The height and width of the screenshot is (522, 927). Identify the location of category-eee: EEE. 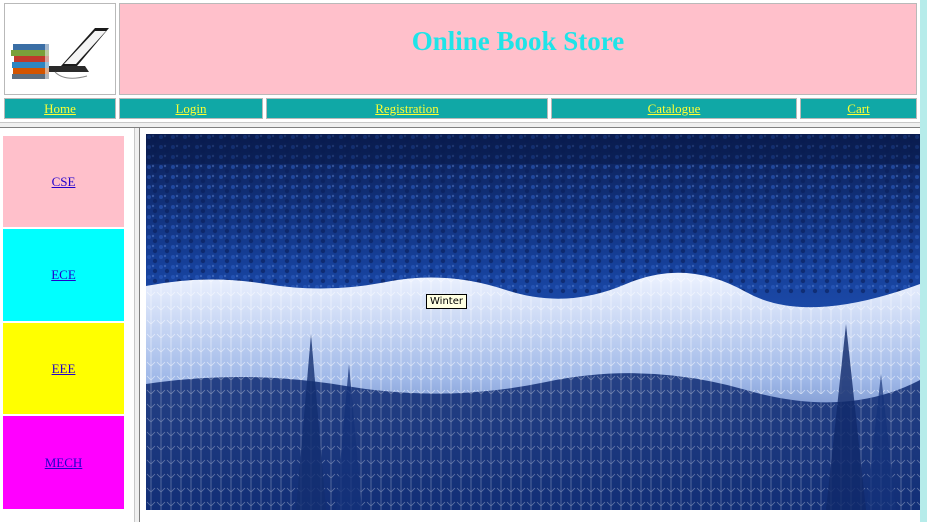
(63, 368).